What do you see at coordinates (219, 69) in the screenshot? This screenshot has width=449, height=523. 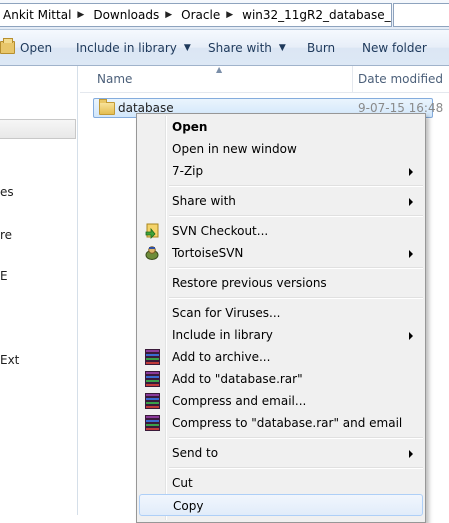 I see `sort-arrow-icon: ▲` at bounding box center [219, 69].